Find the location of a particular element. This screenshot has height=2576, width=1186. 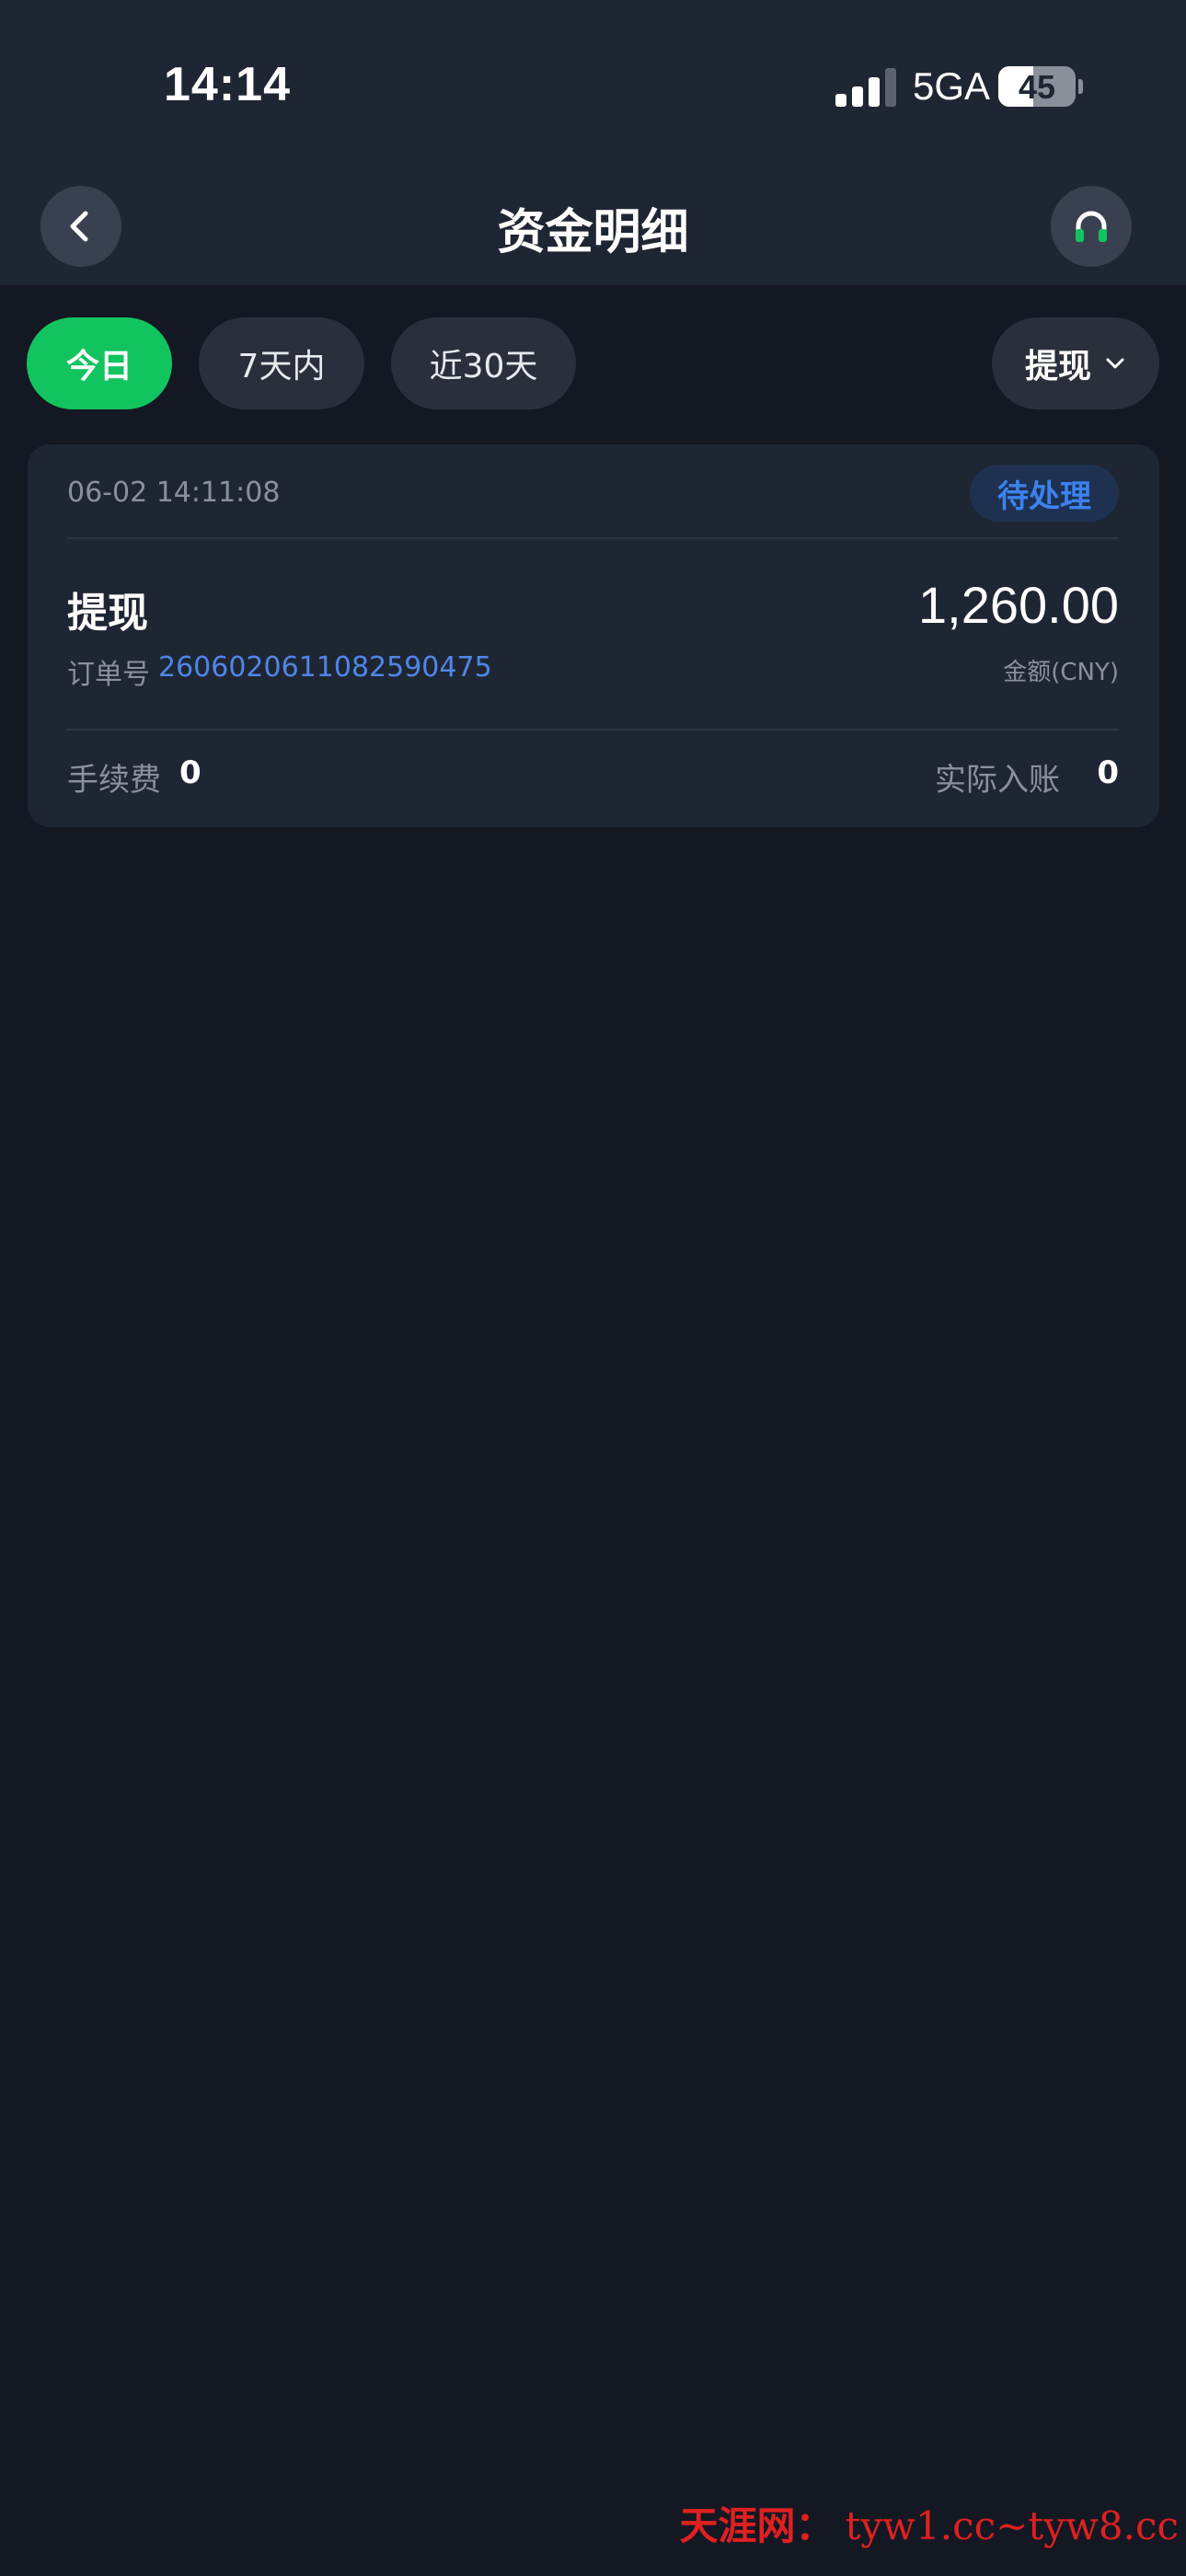

fee-value: 0 is located at coordinates (190, 772).